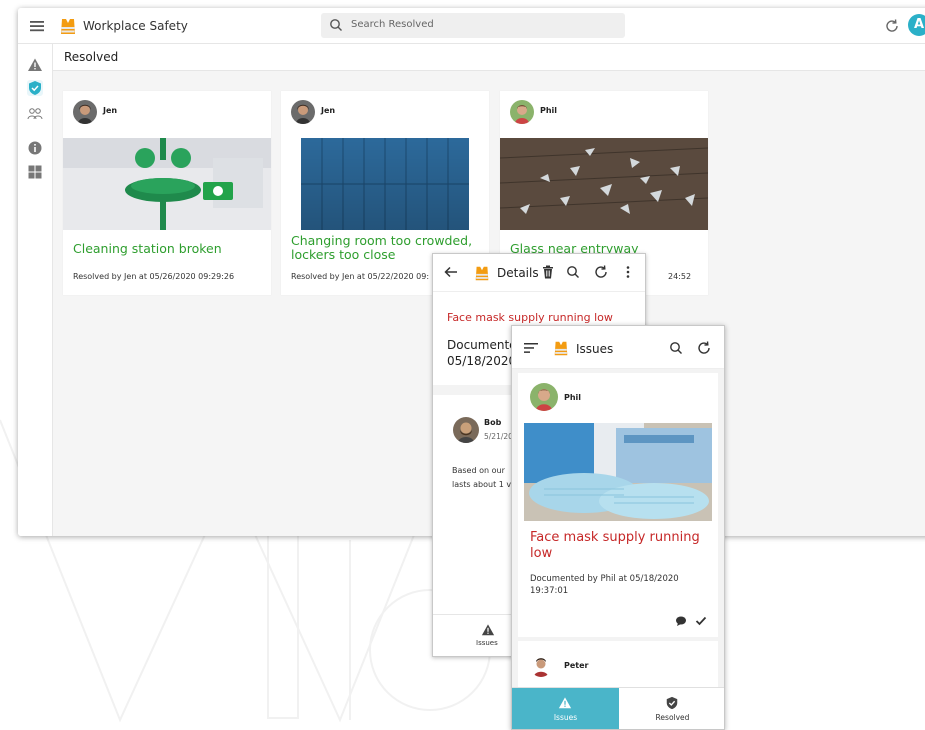  I want to click on side-nav, so click(35, 290).